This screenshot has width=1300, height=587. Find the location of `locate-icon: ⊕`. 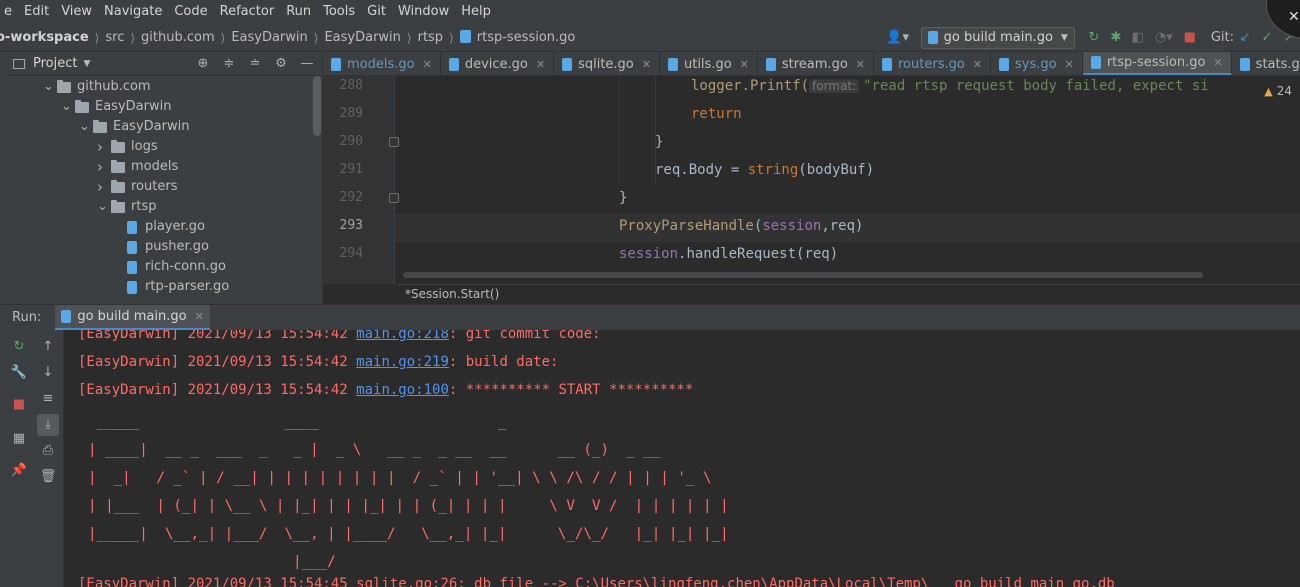

locate-icon: ⊕ is located at coordinates (203, 63).